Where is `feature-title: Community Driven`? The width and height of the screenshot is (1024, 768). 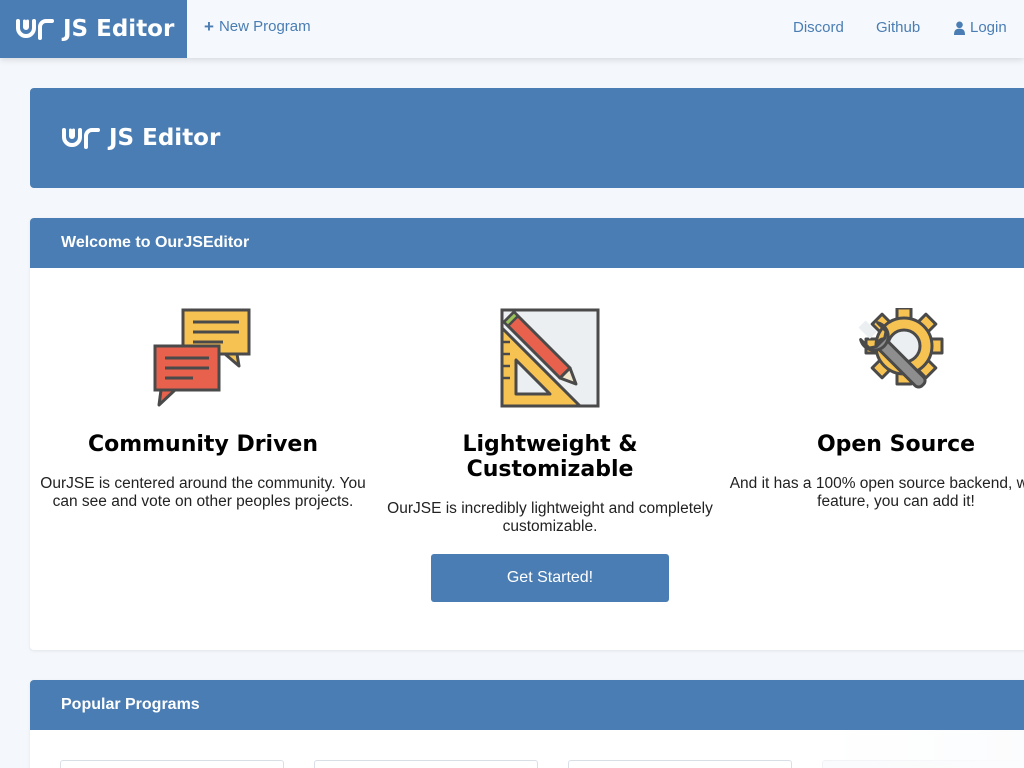
feature-title: Community Driven is located at coordinates (203, 444).